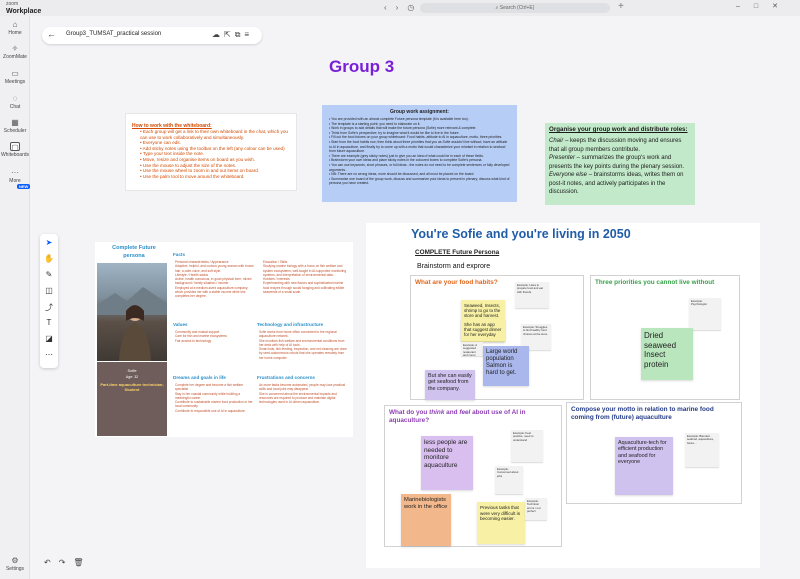  Describe the element at coordinates (49, 322) in the screenshot. I see `text-tool-icon: T` at that location.